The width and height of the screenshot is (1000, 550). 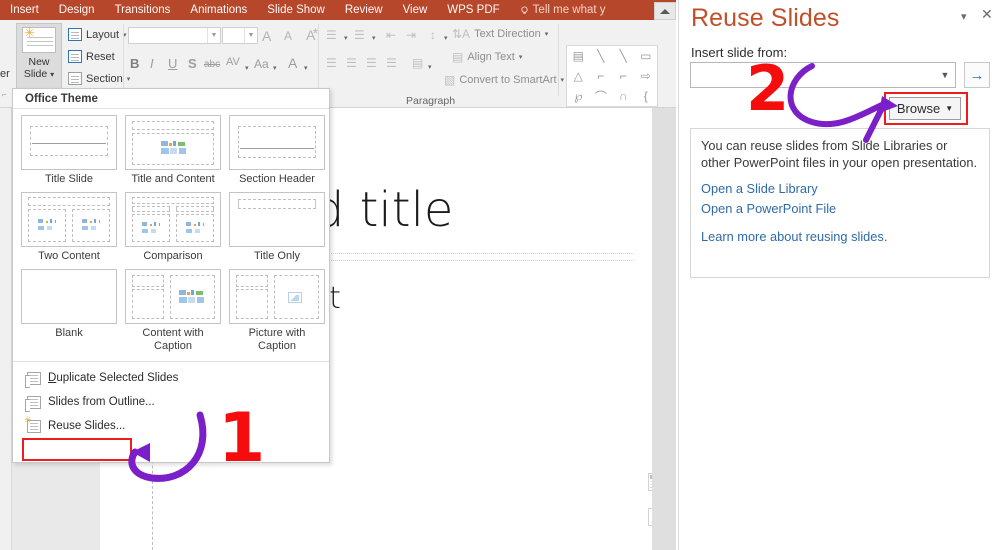 I want to click on layout-title-slide: Title Slide, so click(x=69, y=150).